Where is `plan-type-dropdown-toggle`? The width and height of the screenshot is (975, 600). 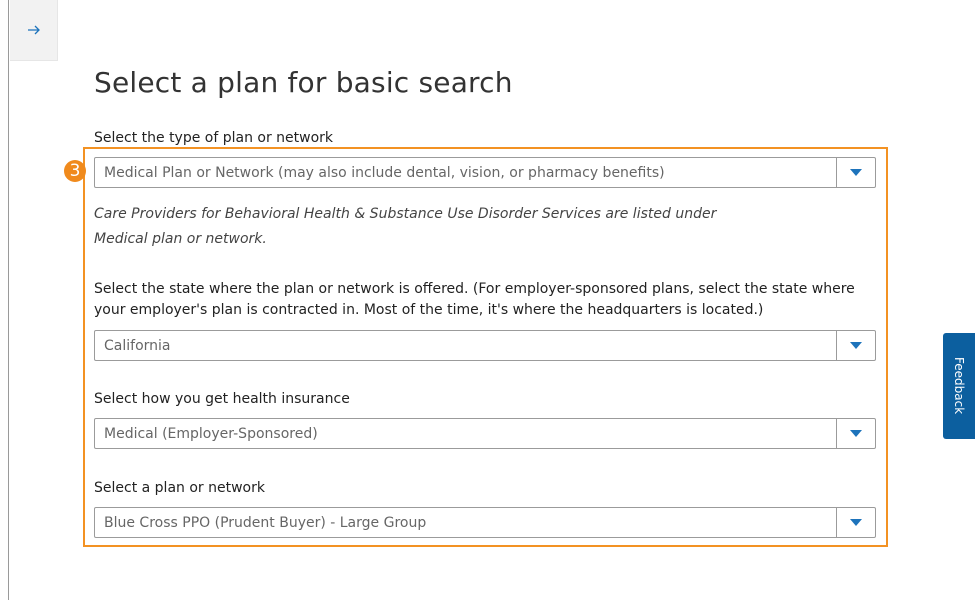
plan-type-dropdown-toggle is located at coordinates (855, 172).